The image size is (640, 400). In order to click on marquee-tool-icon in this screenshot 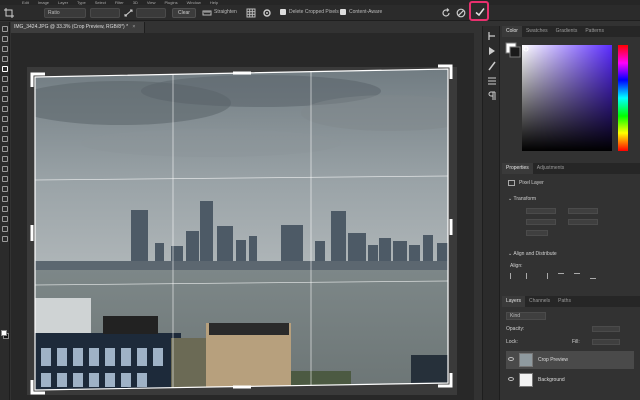, I will do `click(5, 39)`.